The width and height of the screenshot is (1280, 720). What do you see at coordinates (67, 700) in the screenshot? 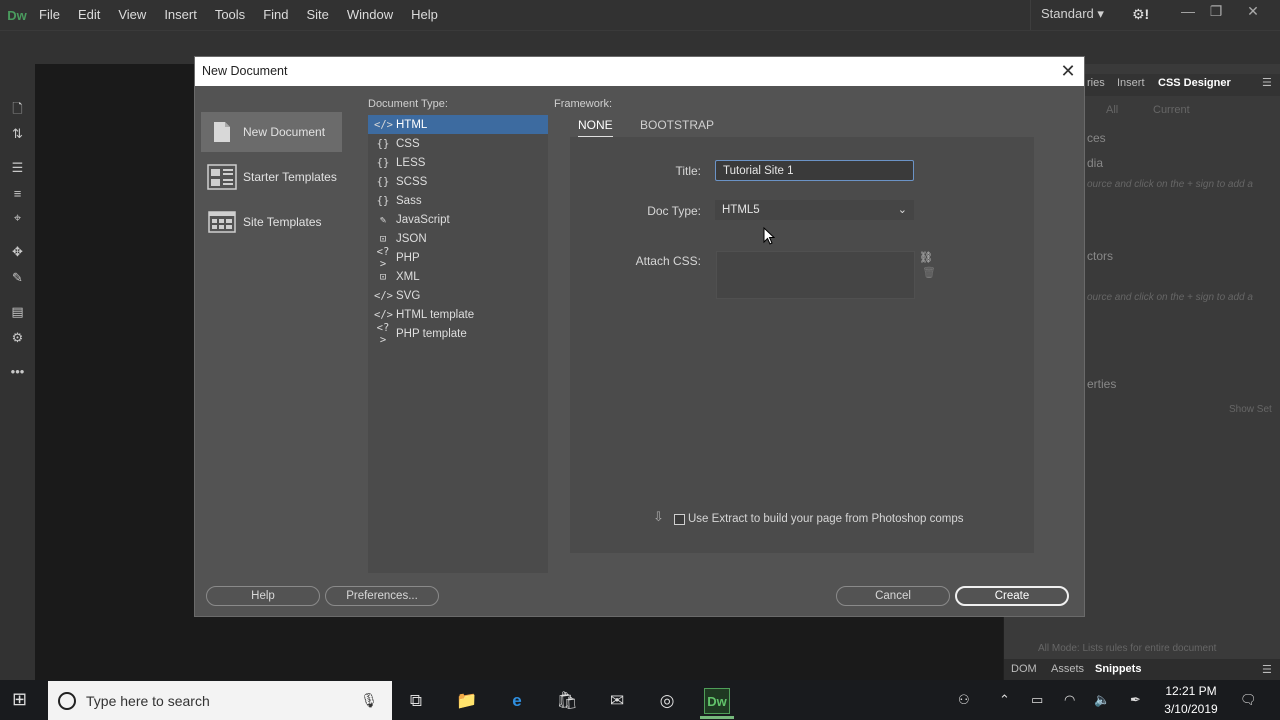
I see `cortana-icon` at bounding box center [67, 700].